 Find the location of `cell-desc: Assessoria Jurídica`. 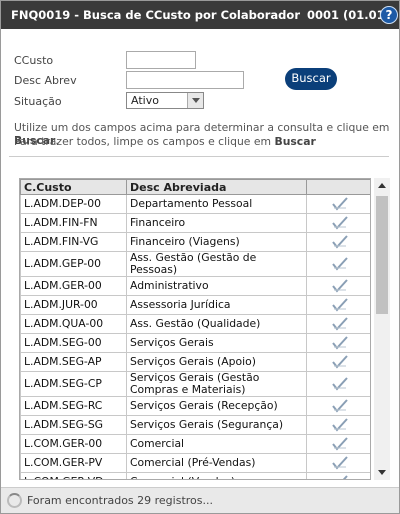

cell-desc: Assessoria Jurídica is located at coordinates (216, 305).